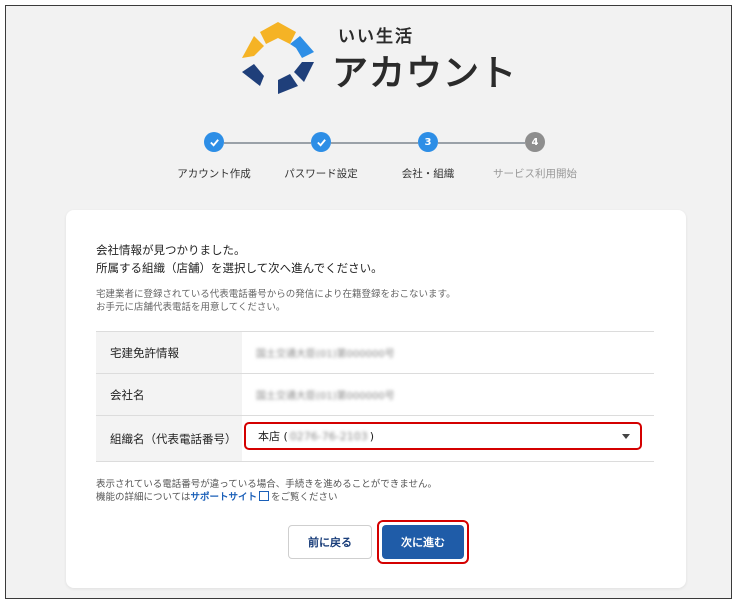  What do you see at coordinates (321, 174) in the screenshot?
I see `step-label-password: パスワード設定` at bounding box center [321, 174].